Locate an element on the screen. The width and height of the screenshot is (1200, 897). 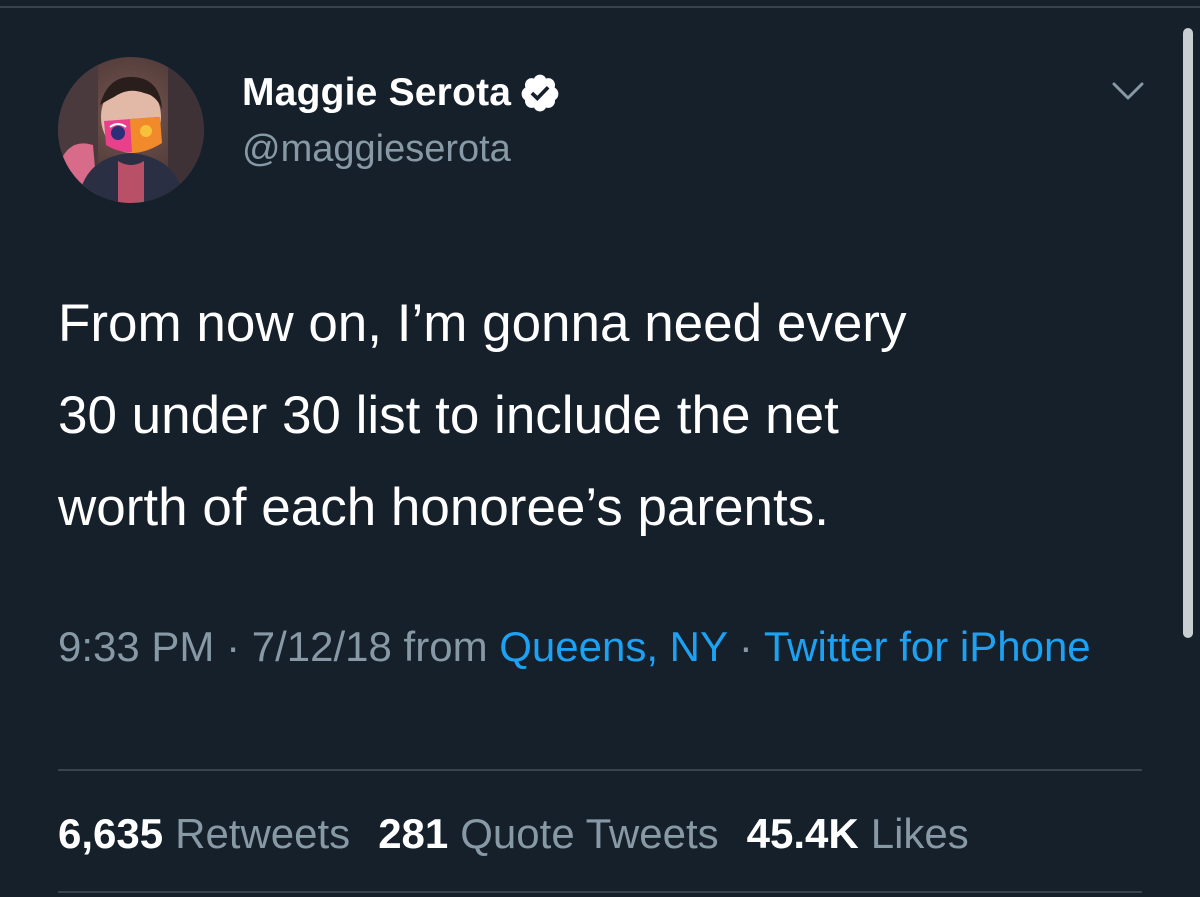
retweets-label: Retweets is located at coordinates (263, 833).